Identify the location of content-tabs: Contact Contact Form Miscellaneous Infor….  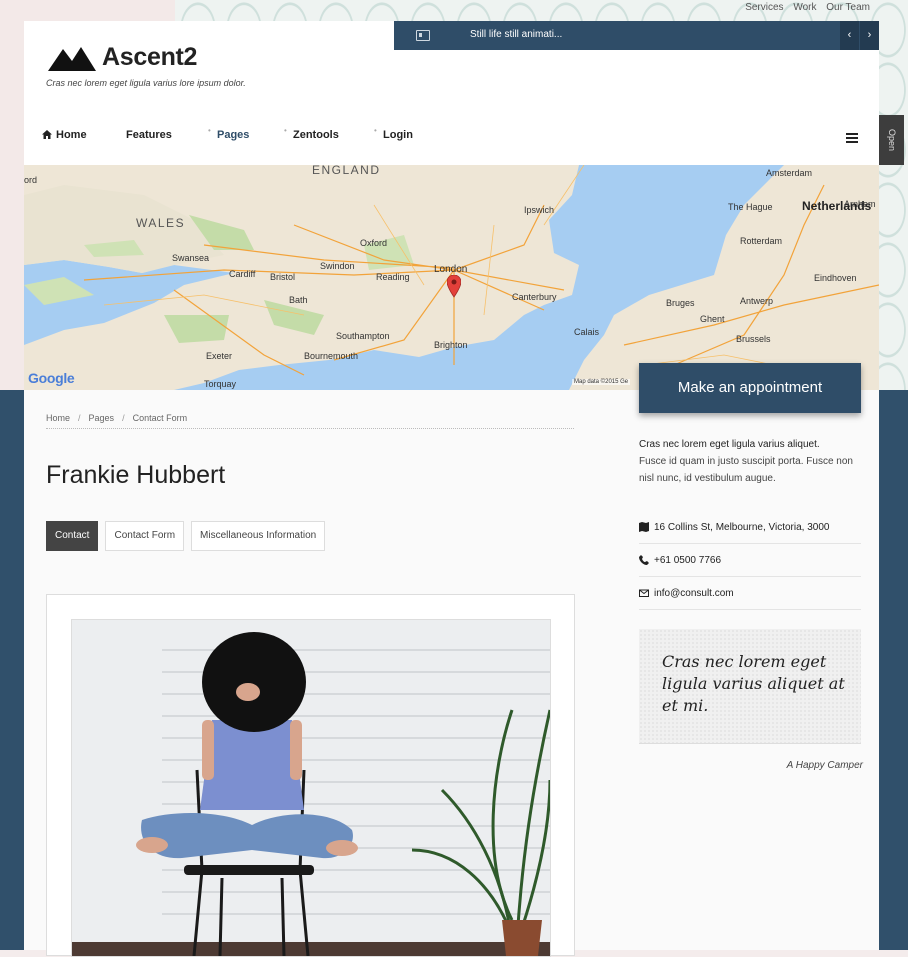
(189, 536).